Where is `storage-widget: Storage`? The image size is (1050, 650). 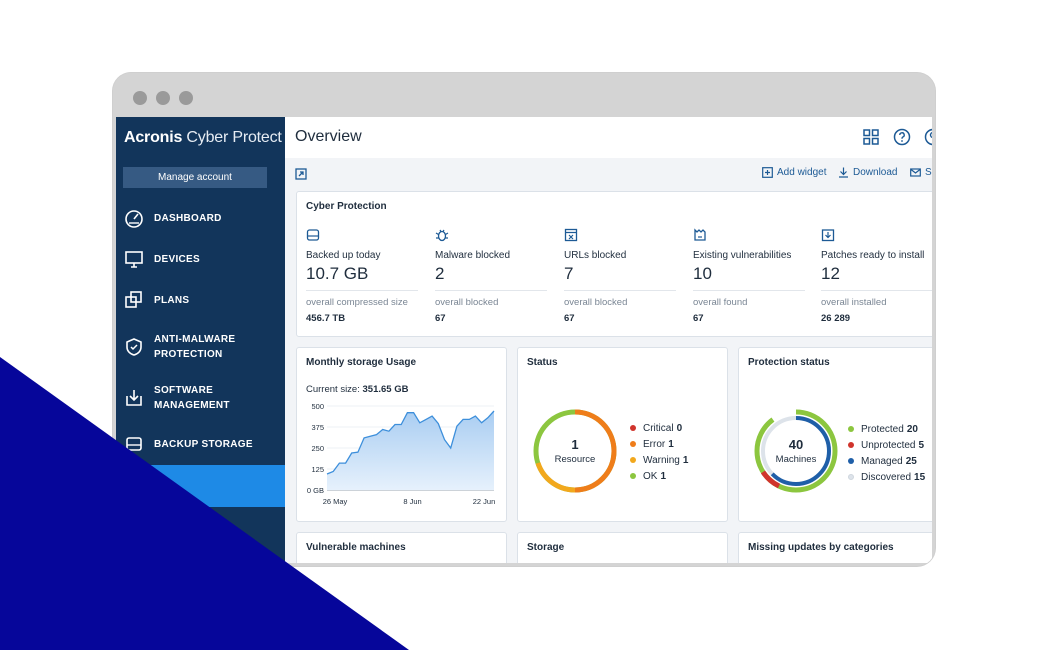
storage-widget: Storage is located at coordinates (622, 547).